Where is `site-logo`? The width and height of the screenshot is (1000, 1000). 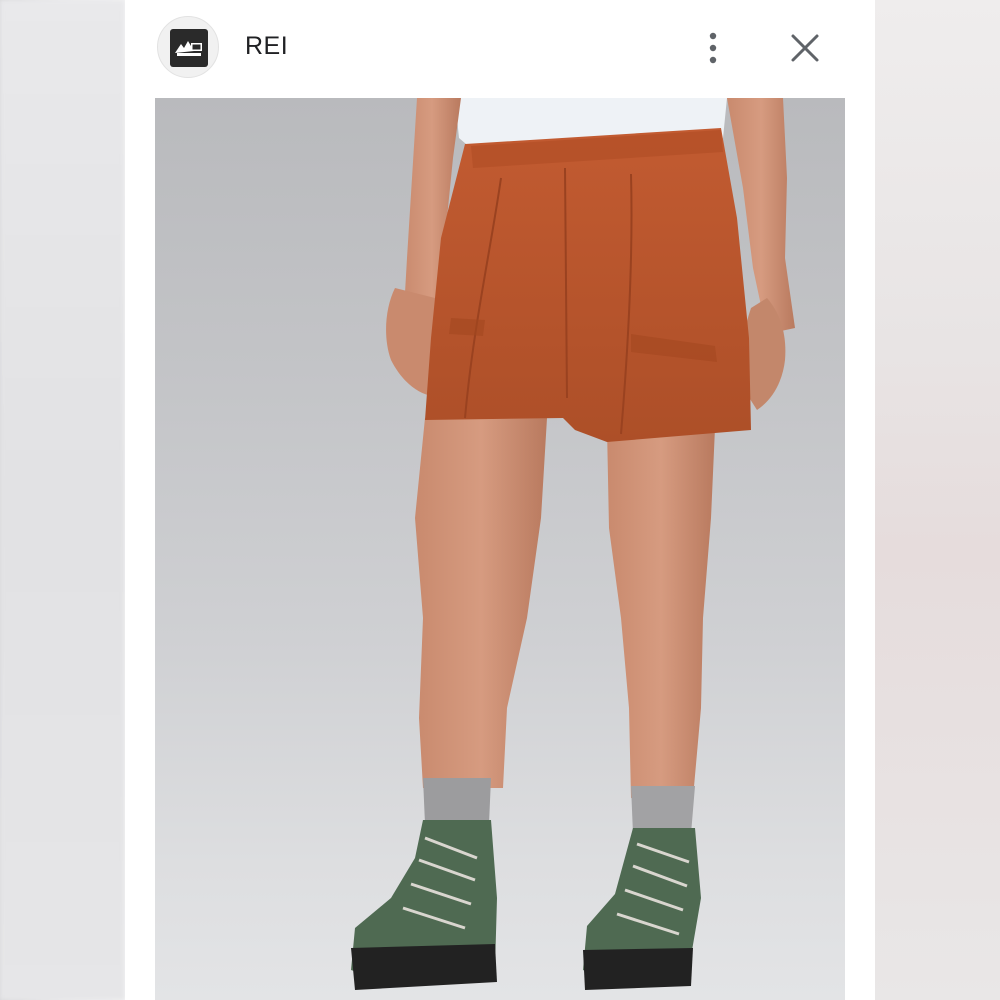
site-logo is located at coordinates (188, 47).